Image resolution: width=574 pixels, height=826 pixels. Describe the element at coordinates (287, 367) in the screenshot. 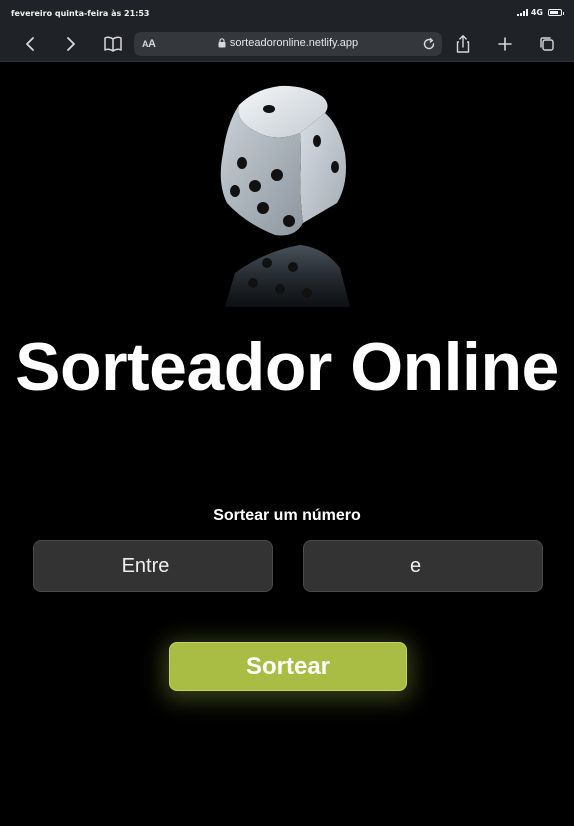

I see `page-title: Sorteador Online` at that location.